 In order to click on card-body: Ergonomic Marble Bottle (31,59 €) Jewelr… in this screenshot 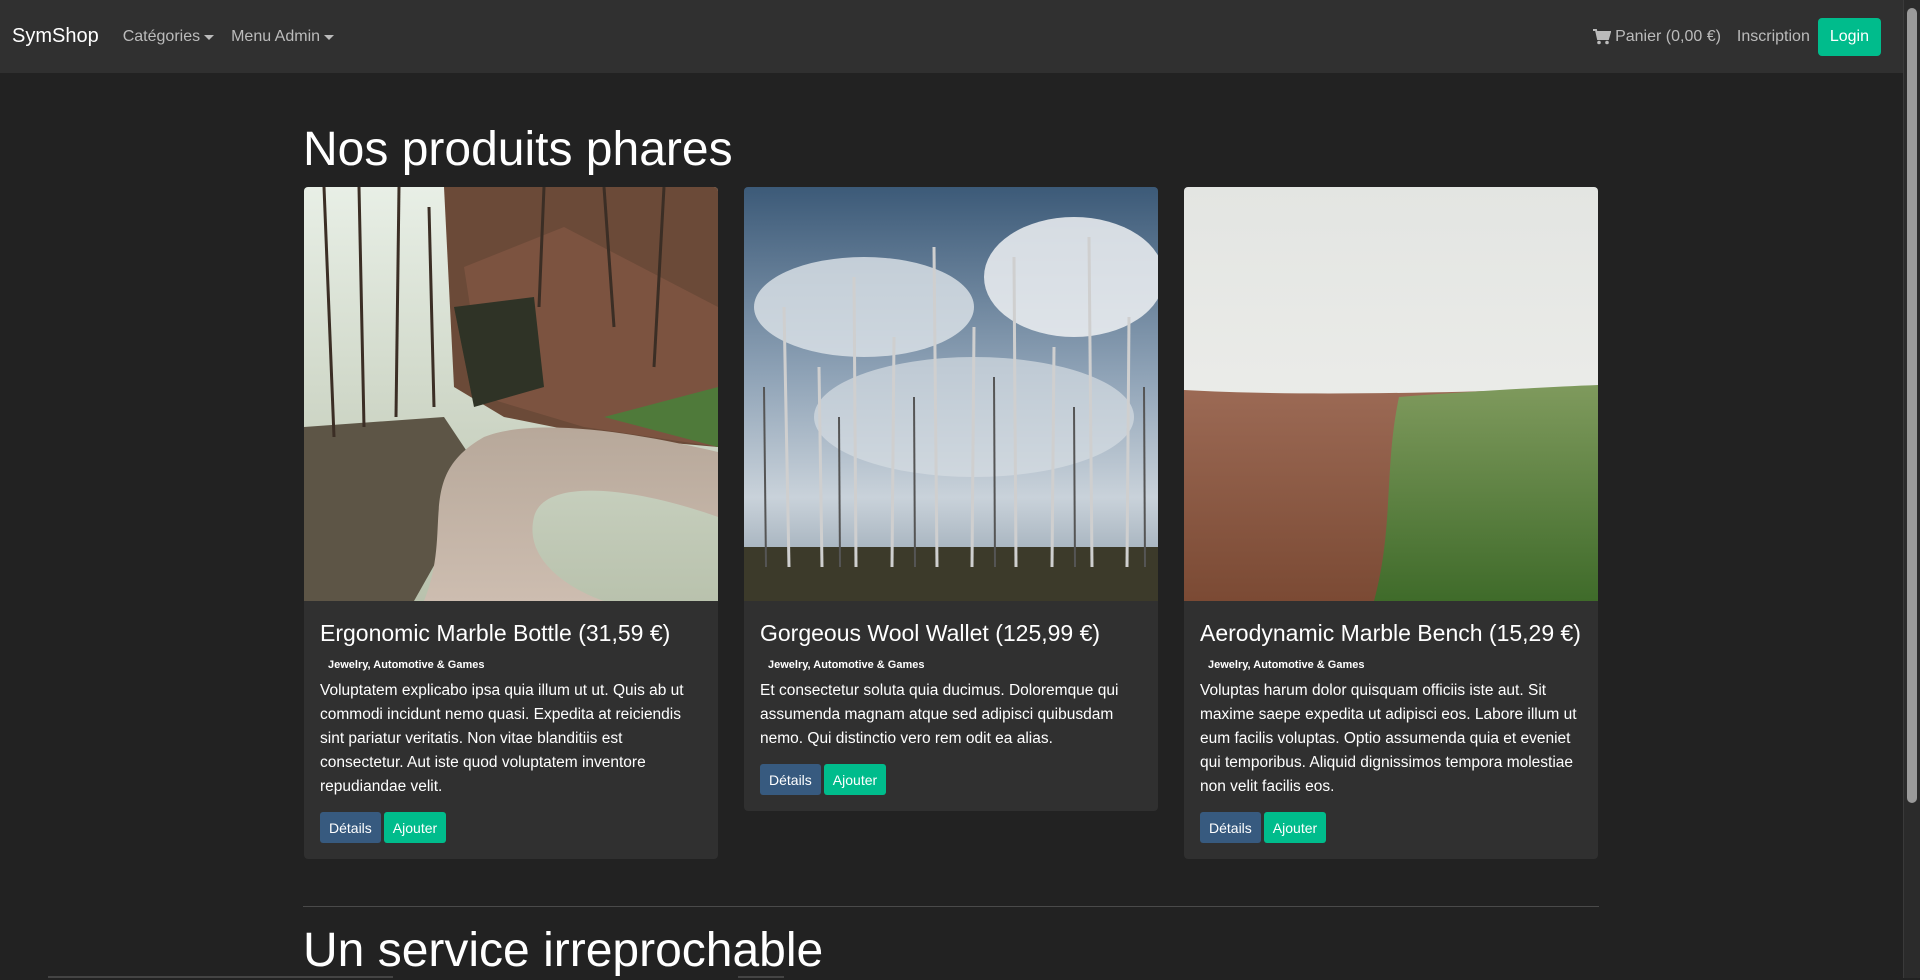, I will do `click(511, 730)`.